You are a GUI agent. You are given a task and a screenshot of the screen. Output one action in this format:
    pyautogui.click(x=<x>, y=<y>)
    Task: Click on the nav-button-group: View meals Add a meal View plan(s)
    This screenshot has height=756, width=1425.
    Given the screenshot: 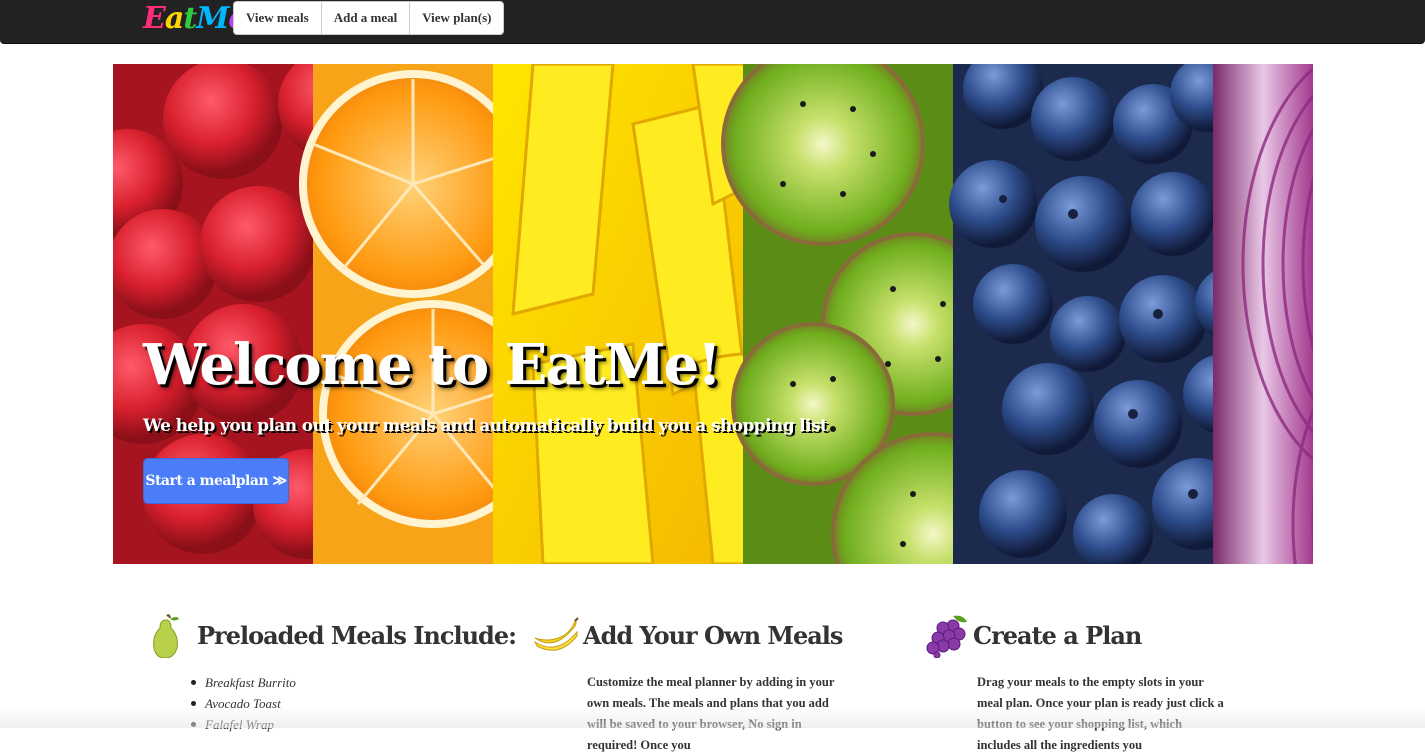 What is the action you would take?
    pyautogui.click(x=369, y=18)
    